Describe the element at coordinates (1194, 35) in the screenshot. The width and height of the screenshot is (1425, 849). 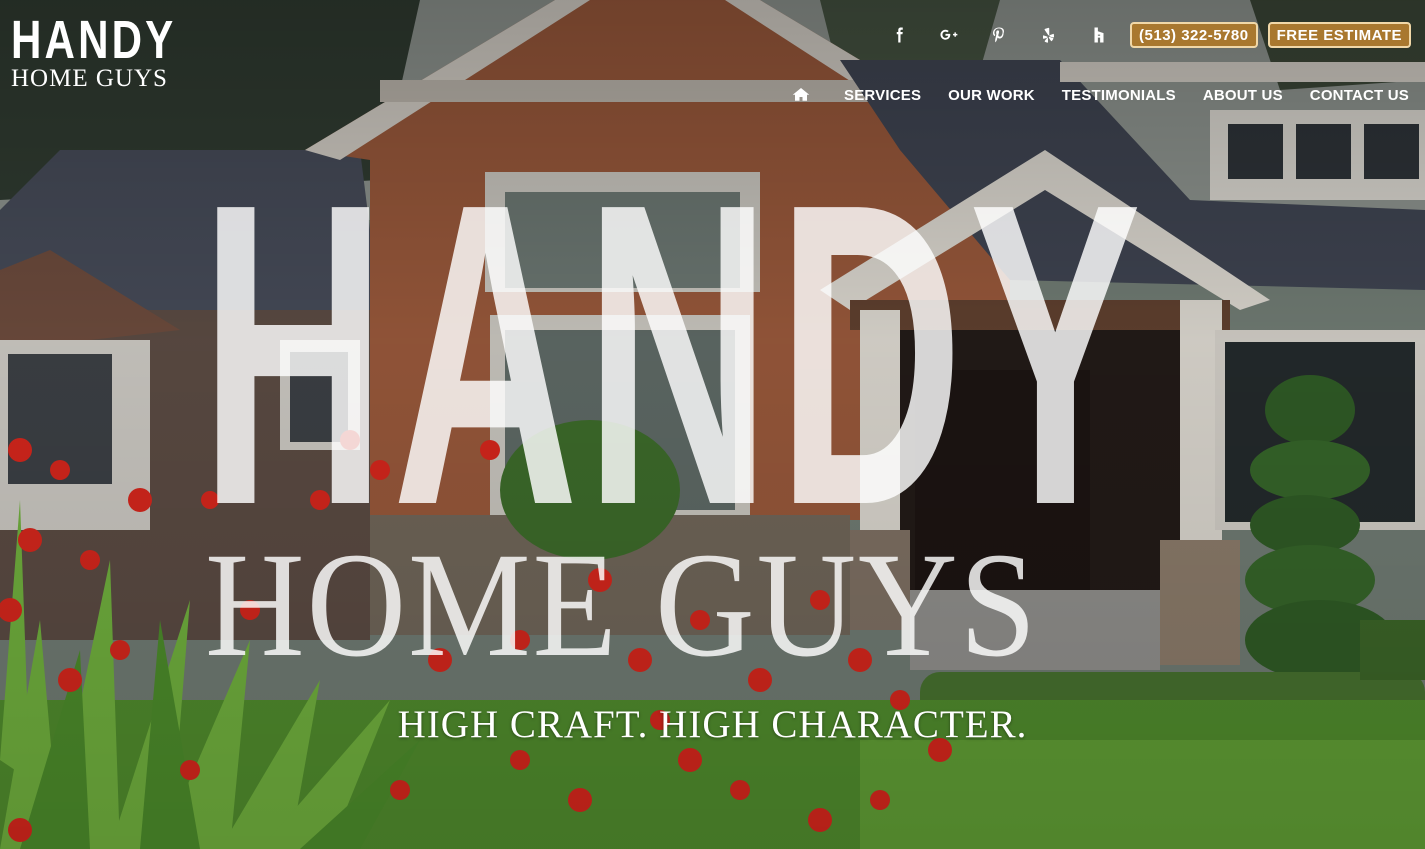
I see `phone-button: (513) 322-5780` at that location.